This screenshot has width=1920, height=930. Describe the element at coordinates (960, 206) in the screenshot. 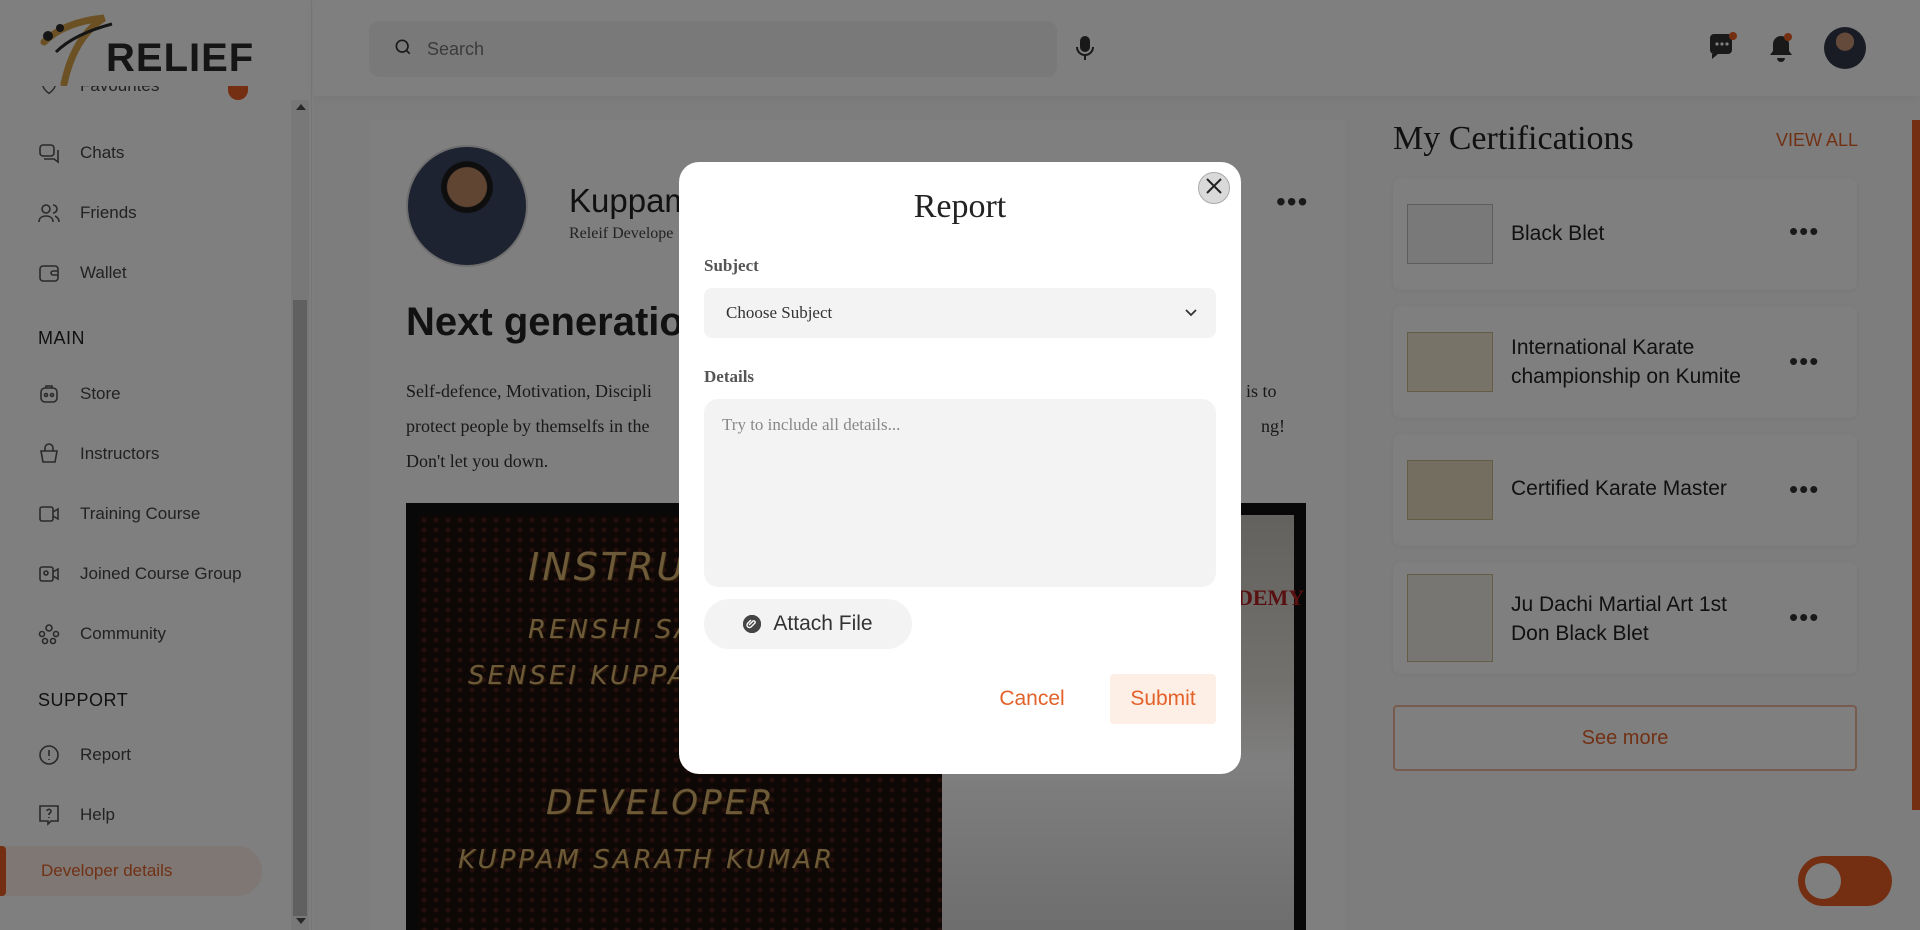

I see `modal-title: Report` at that location.